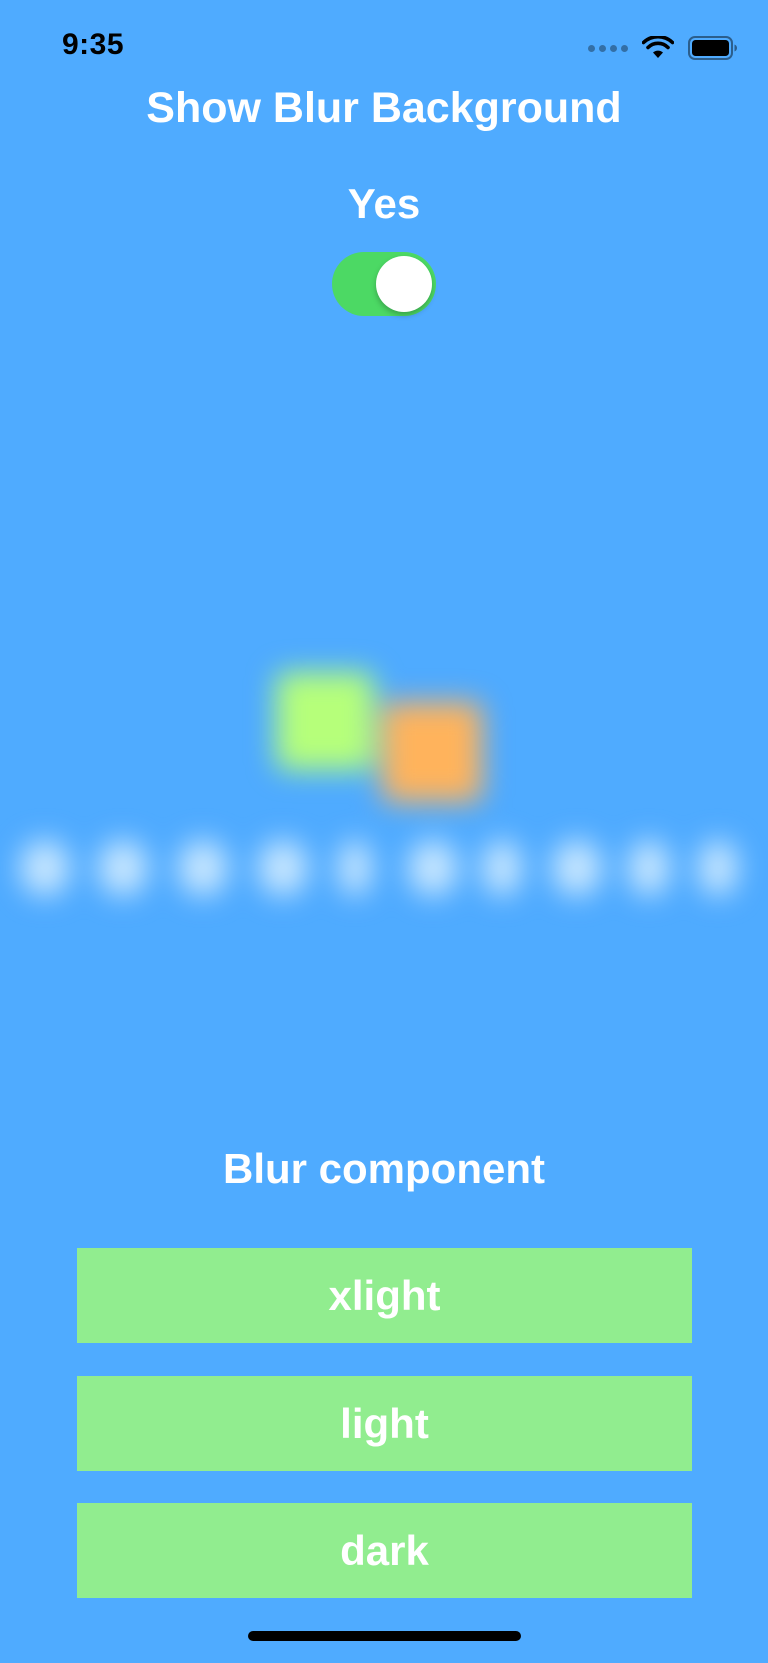 The width and height of the screenshot is (768, 1663). What do you see at coordinates (384, 1295) in the screenshot?
I see `xlight-button: xlight` at bounding box center [384, 1295].